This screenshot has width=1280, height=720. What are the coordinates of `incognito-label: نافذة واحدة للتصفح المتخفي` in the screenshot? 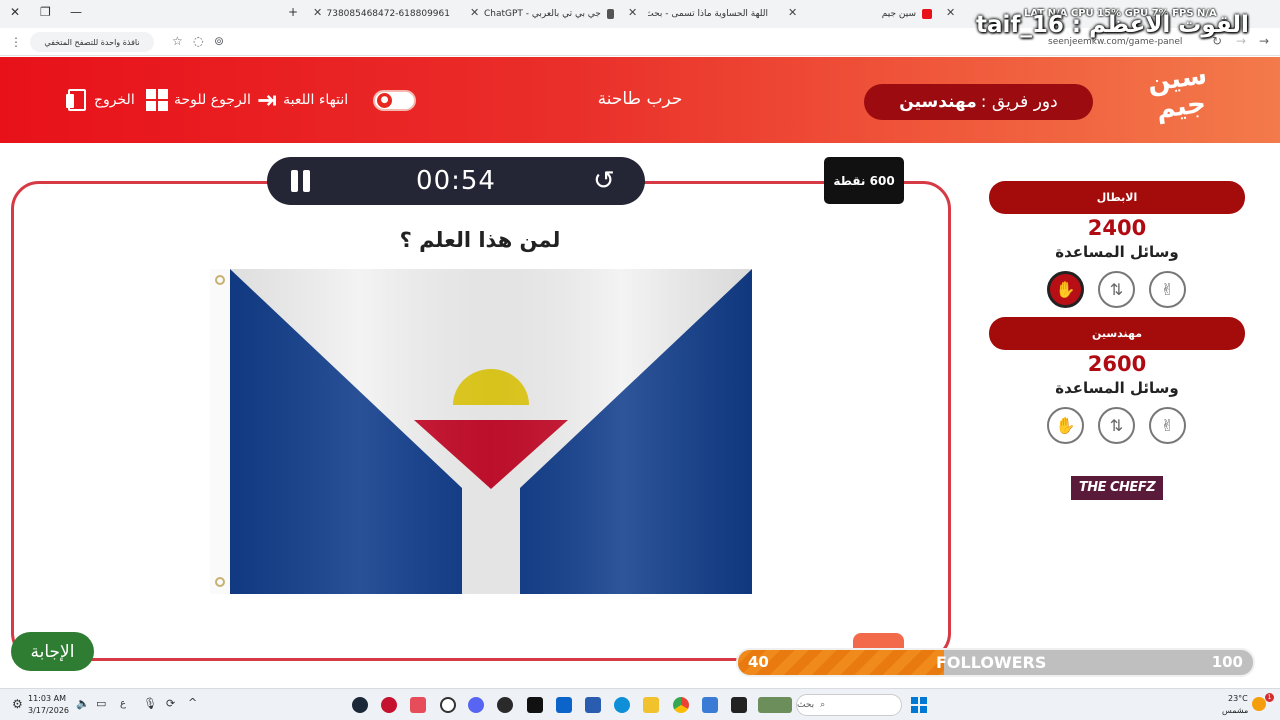 It's located at (92, 42).